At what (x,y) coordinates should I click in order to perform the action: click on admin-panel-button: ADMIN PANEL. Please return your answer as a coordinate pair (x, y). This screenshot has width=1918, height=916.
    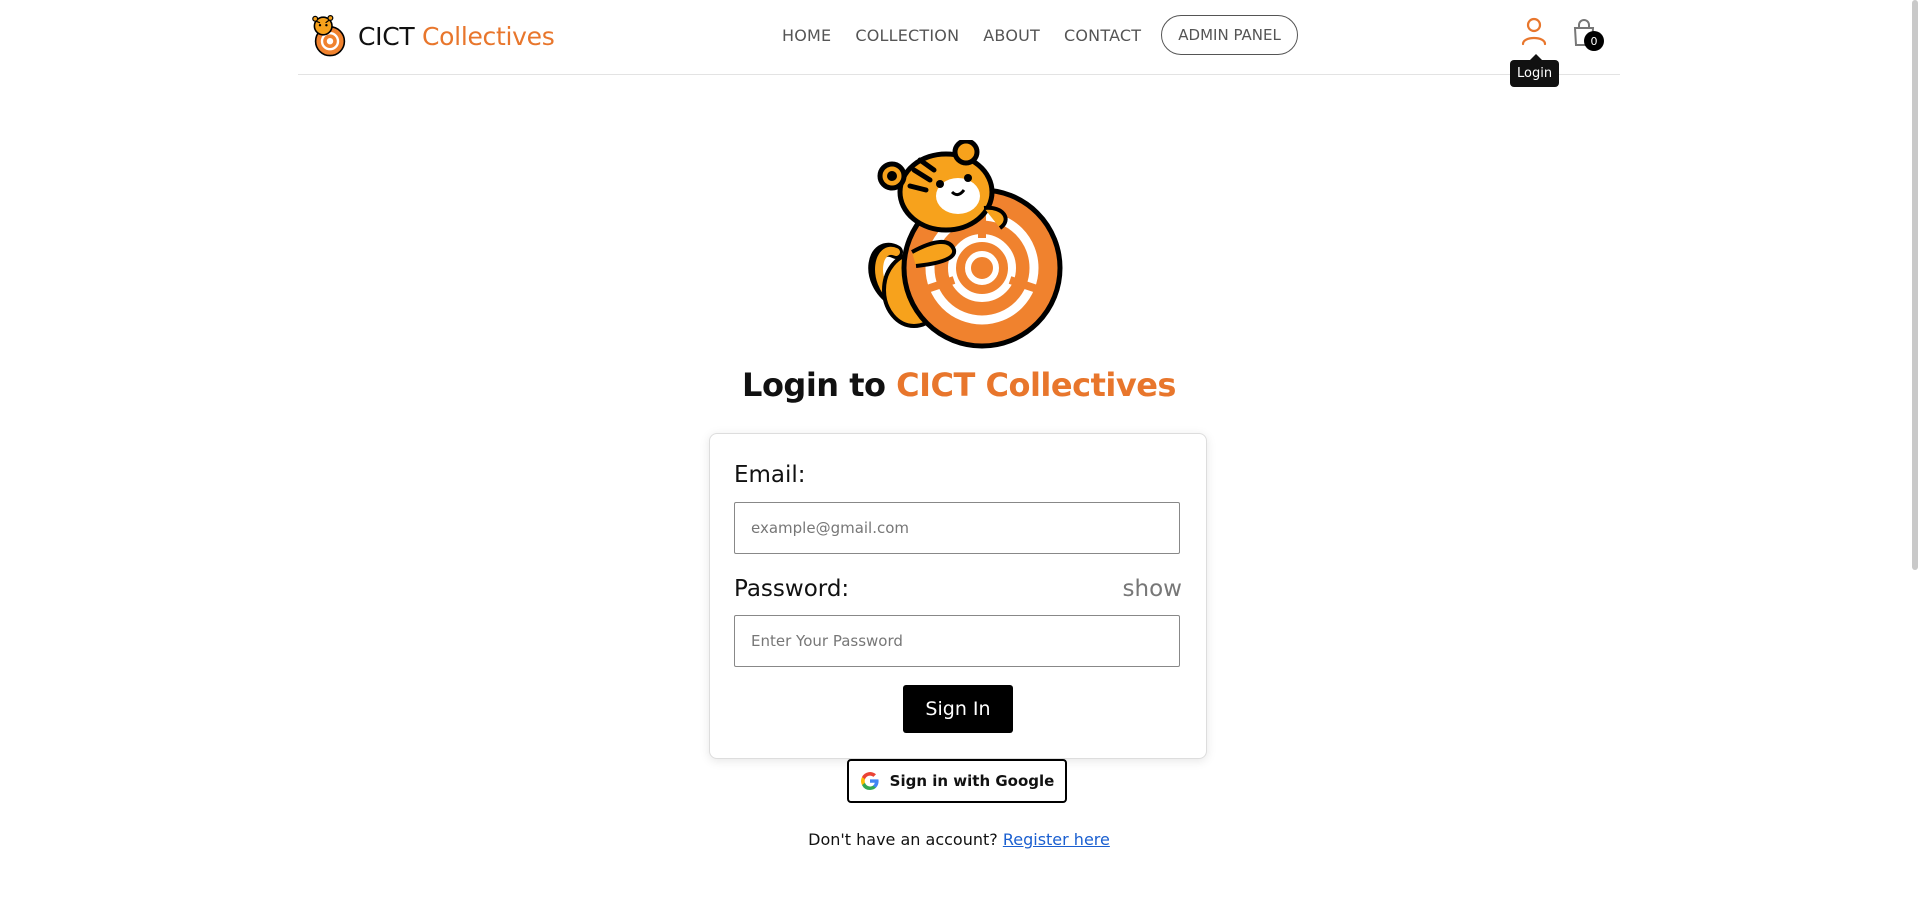
    Looking at the image, I should click on (1229, 35).